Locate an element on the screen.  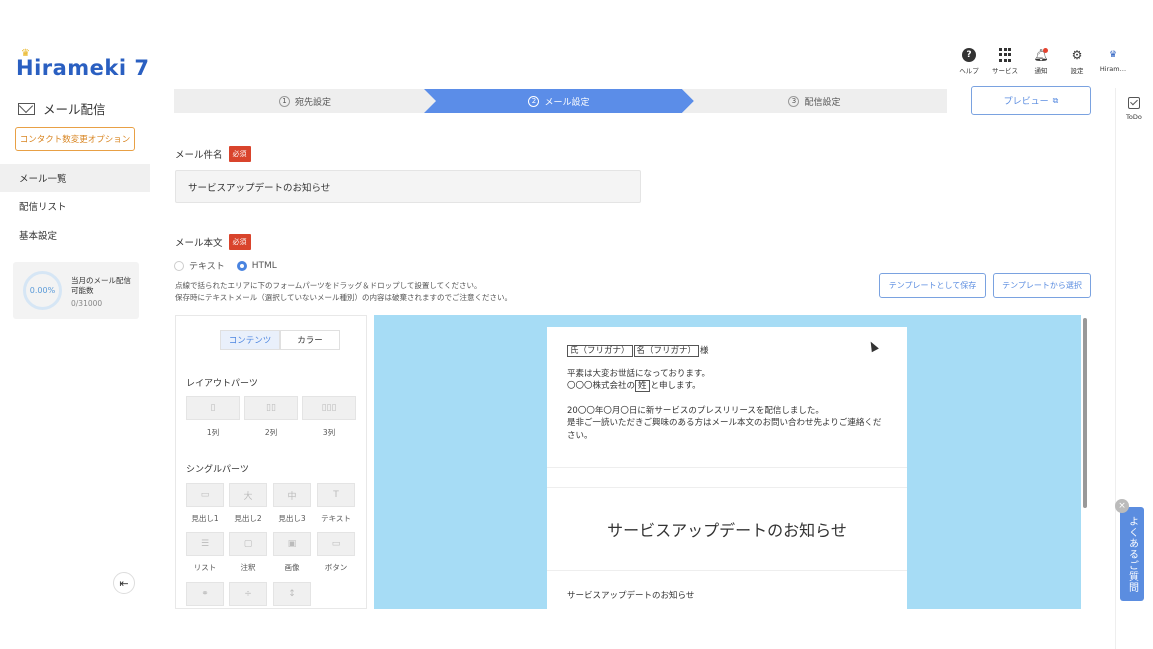
select-template-button: テンプレートから選択 is located at coordinates (1042, 285).